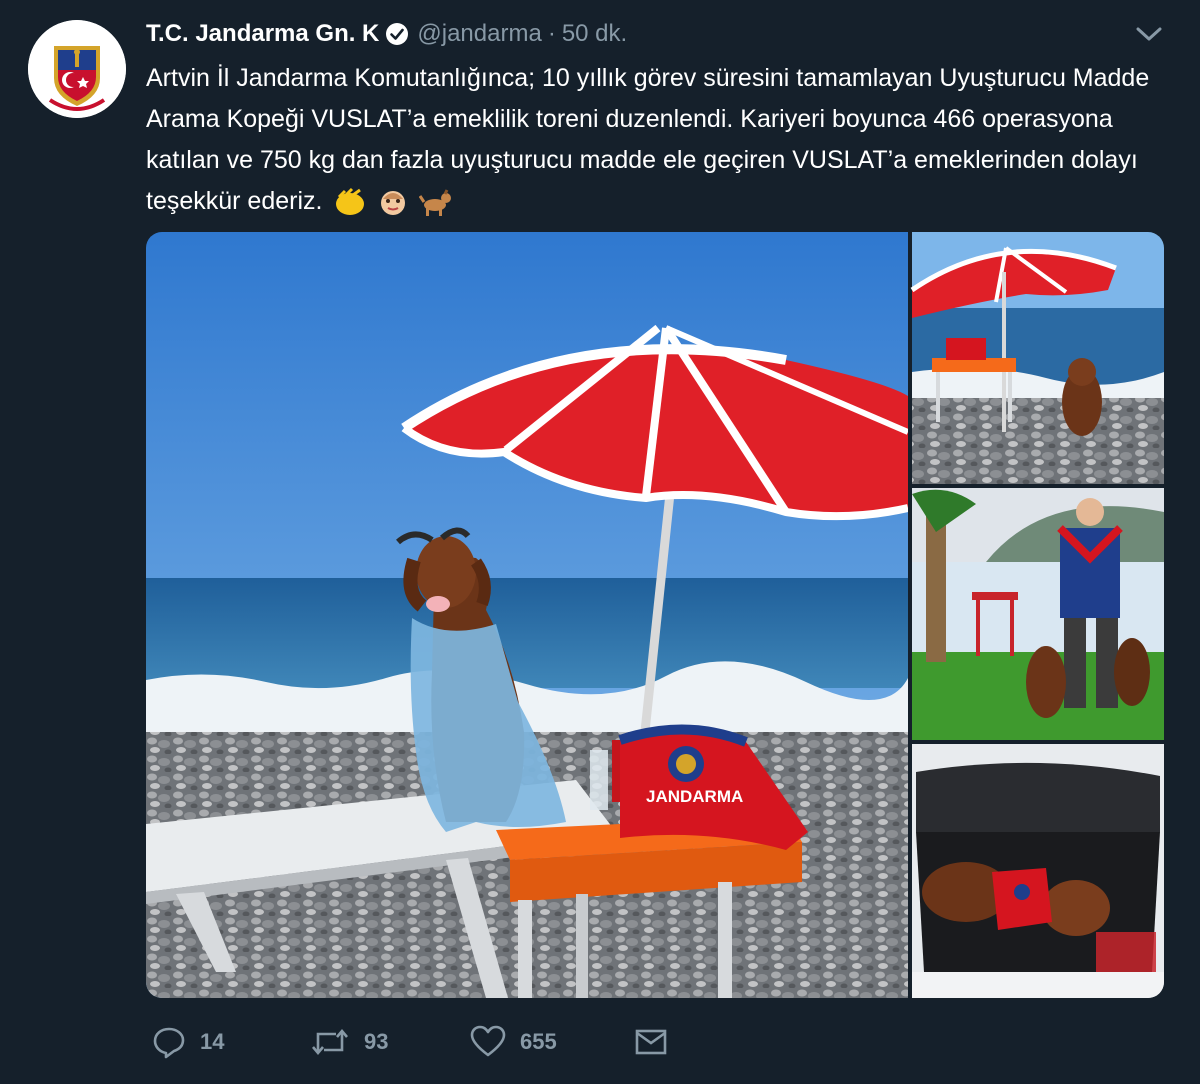 The image size is (1200, 1084). What do you see at coordinates (594, 34) in the screenshot?
I see `tweet-timestamp: 50 dk.` at bounding box center [594, 34].